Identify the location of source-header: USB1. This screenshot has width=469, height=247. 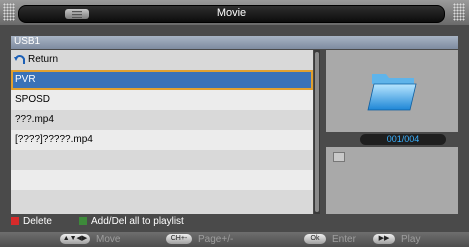
(234, 42).